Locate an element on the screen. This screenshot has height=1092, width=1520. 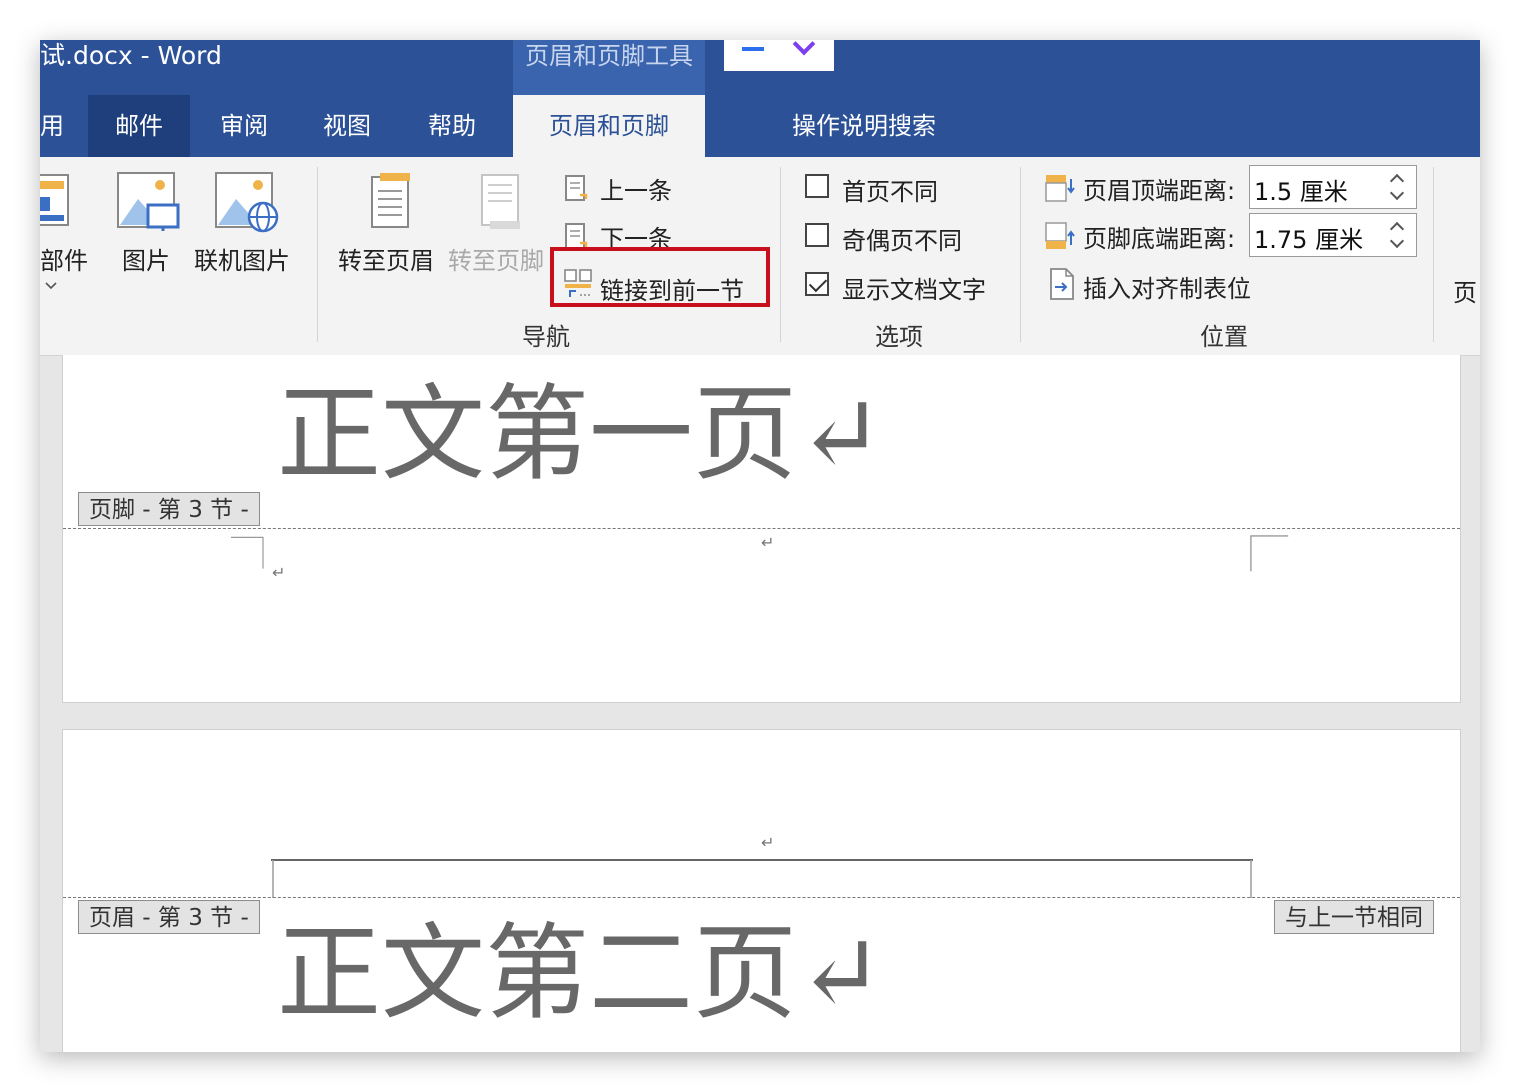
header-bottom-border is located at coordinates (762, 878).